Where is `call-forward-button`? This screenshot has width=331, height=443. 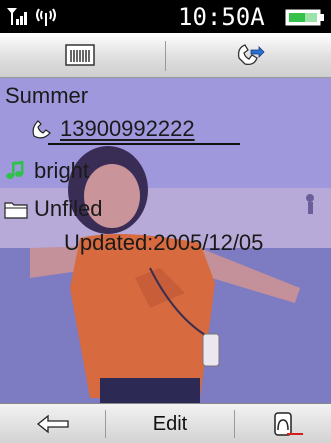
call-forward-button is located at coordinates (250, 55).